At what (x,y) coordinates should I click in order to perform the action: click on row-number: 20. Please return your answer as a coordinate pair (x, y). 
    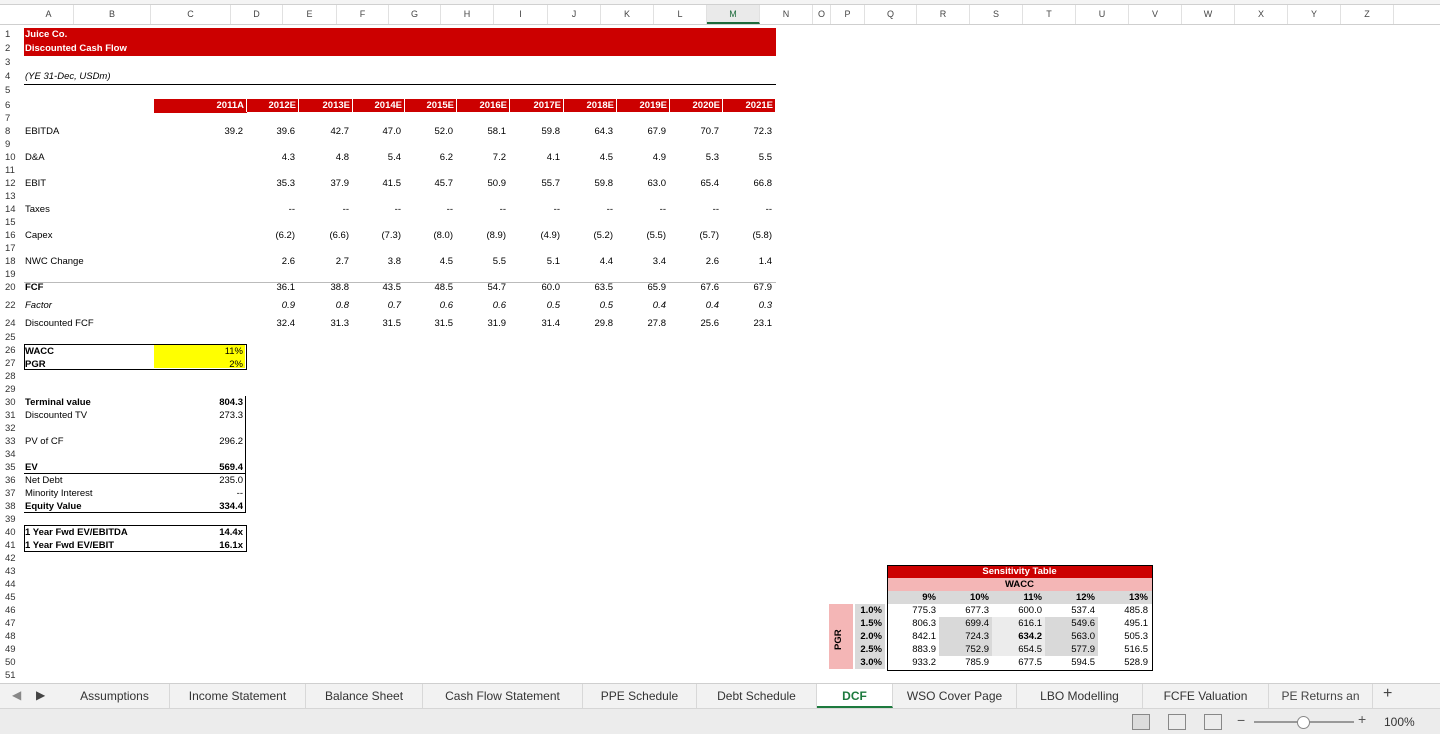
    Looking at the image, I should click on (12, 287).